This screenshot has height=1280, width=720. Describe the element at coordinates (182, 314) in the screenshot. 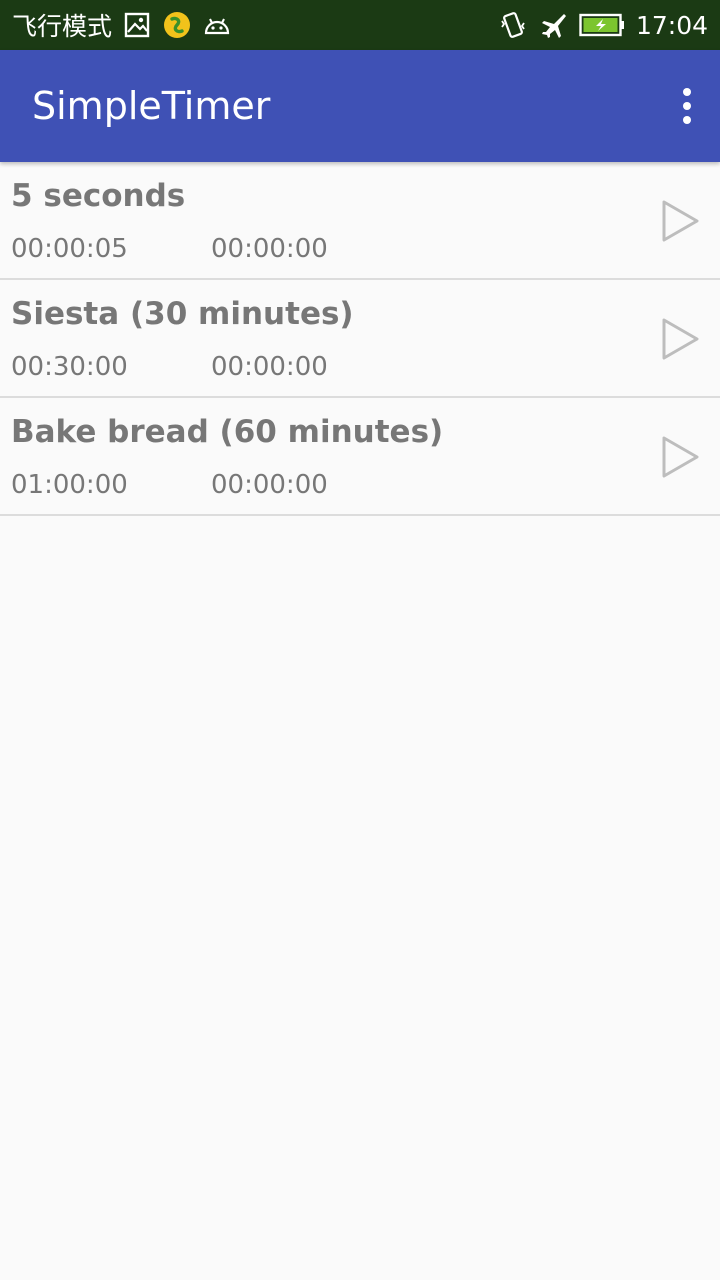

I see `timer-name: Siesta (30 minutes)` at that location.